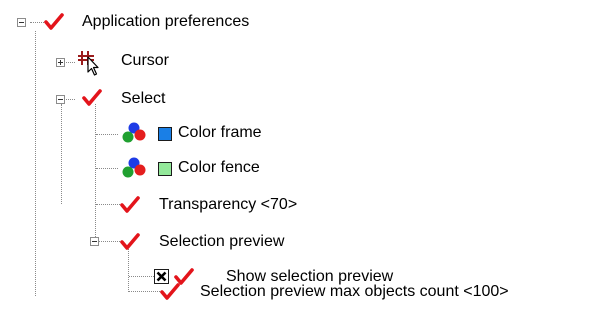 The image size is (611, 324). I want to click on selection-preview-collapse-toggle, so click(94, 241).